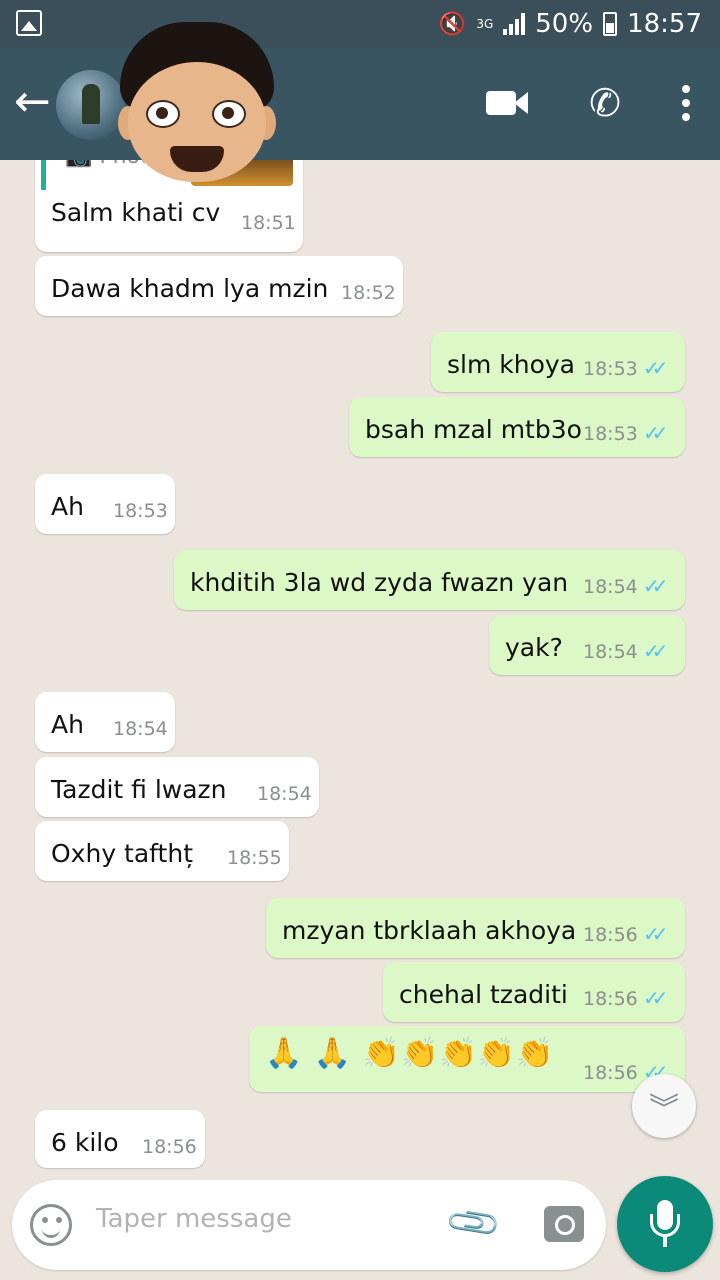  Describe the element at coordinates (564, 24) in the screenshot. I see `battery-percent: 50%` at that location.